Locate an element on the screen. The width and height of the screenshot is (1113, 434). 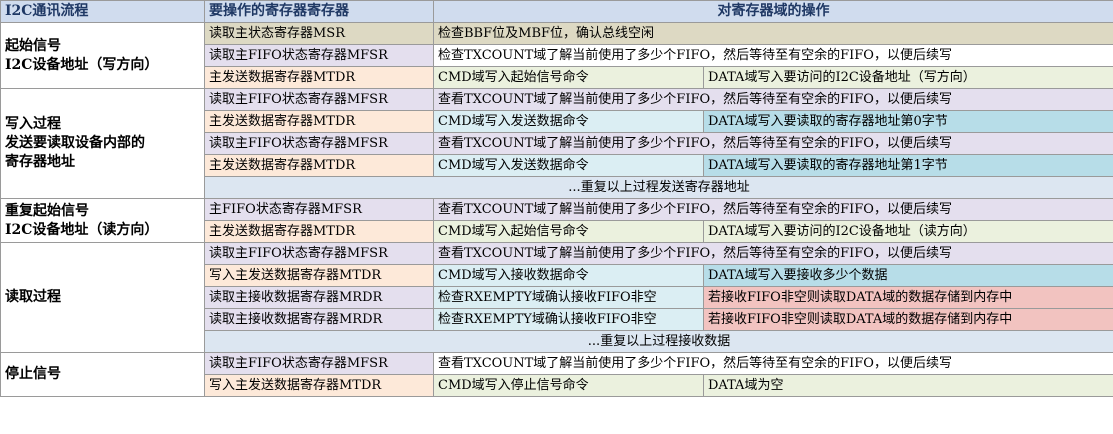
header-register: 要操作的寄存器寄存器 is located at coordinates (319, 11).